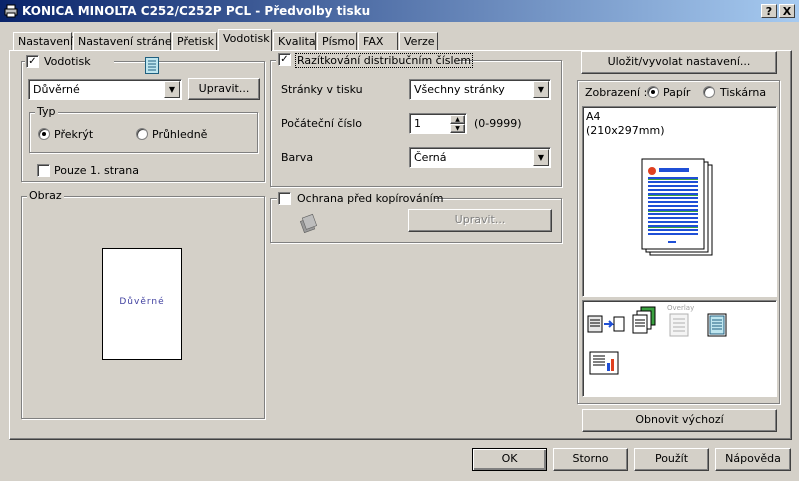  I want to click on copy-protect-checkbox-row: Ochrana před kopírováním, so click(360, 198).